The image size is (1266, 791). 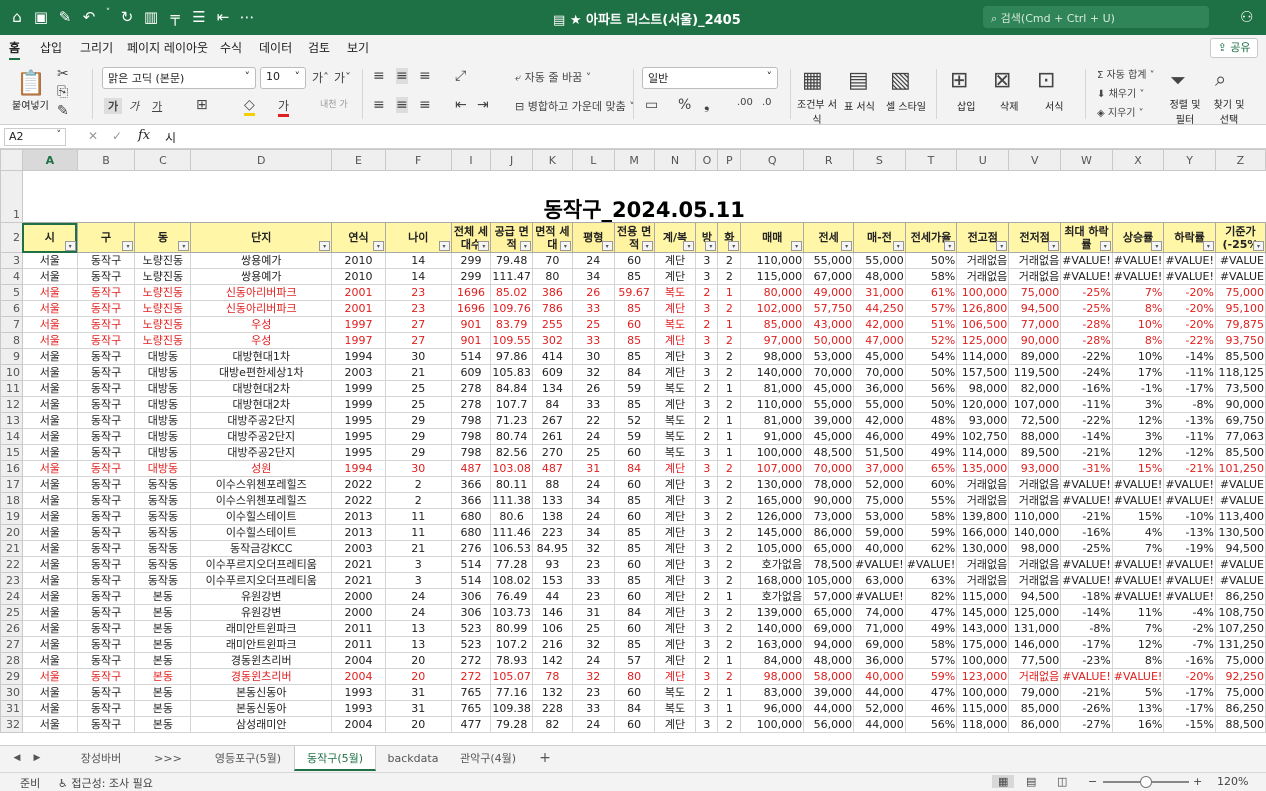 What do you see at coordinates (1003, 781) in the screenshot?
I see `normal-view-icon: ▦` at bounding box center [1003, 781].